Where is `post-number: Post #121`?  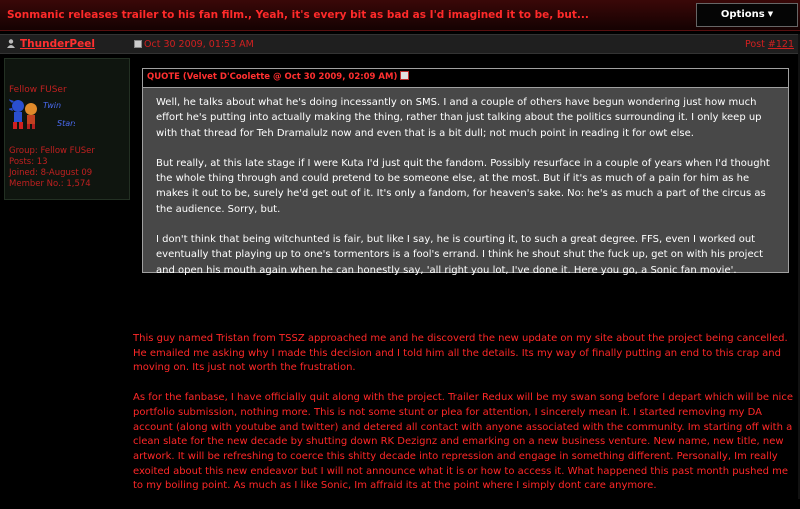 post-number: Post #121 is located at coordinates (769, 44).